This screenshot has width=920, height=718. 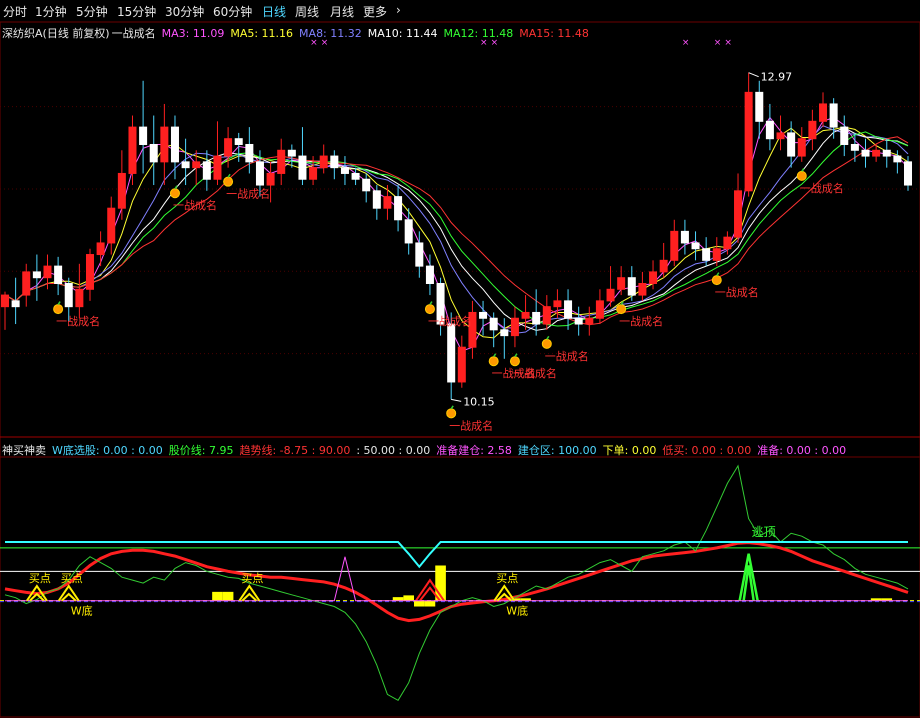 I want to click on low-price-label: 10.15, so click(x=479, y=401).